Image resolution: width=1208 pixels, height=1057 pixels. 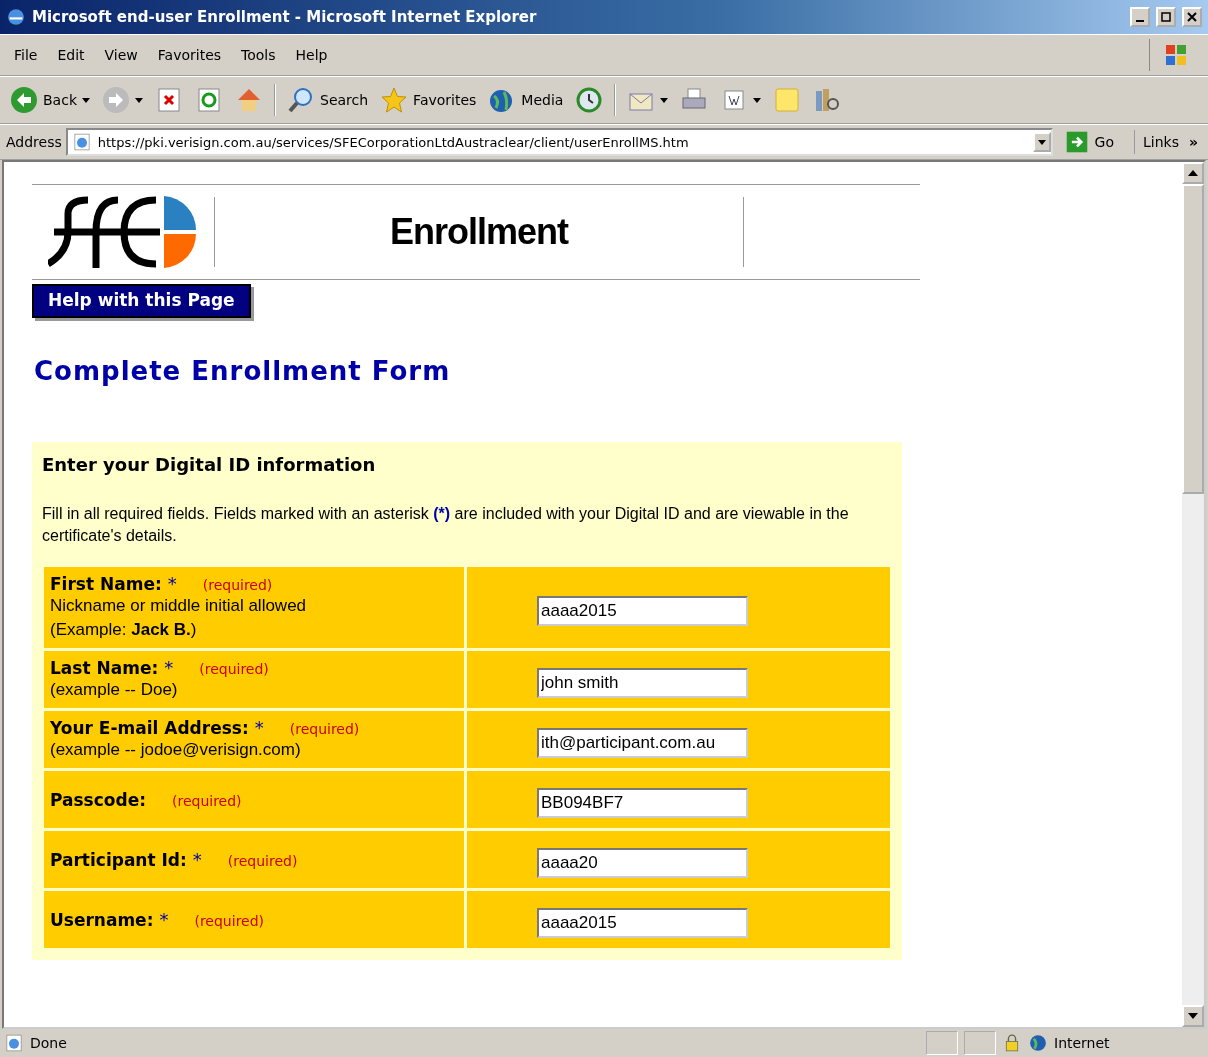 What do you see at coordinates (328, 100) in the screenshot?
I see `search-button: Search` at bounding box center [328, 100].